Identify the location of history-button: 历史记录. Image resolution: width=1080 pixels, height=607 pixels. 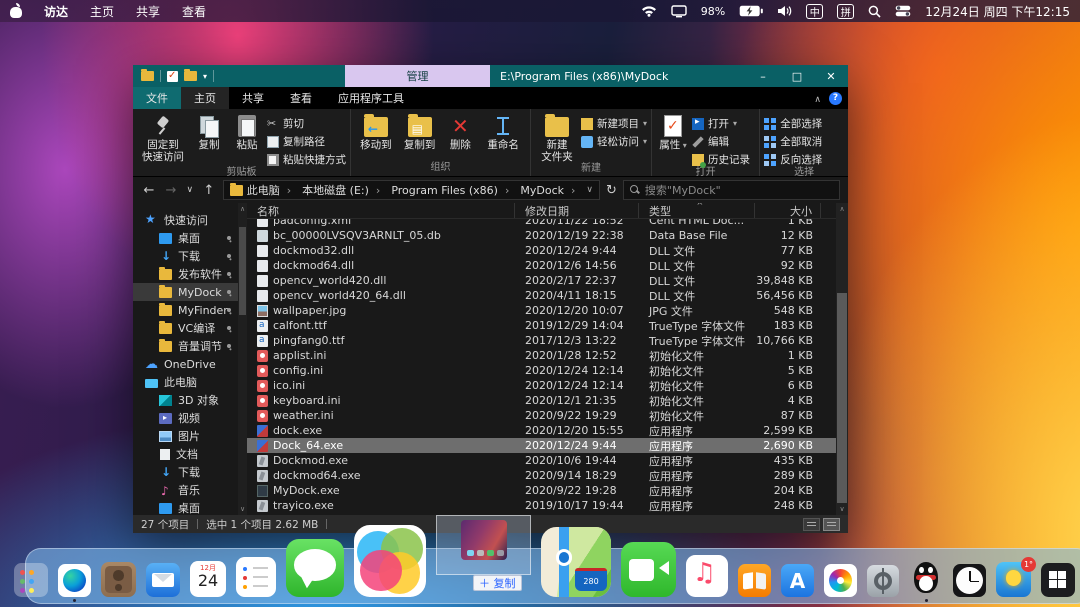
(721, 160).